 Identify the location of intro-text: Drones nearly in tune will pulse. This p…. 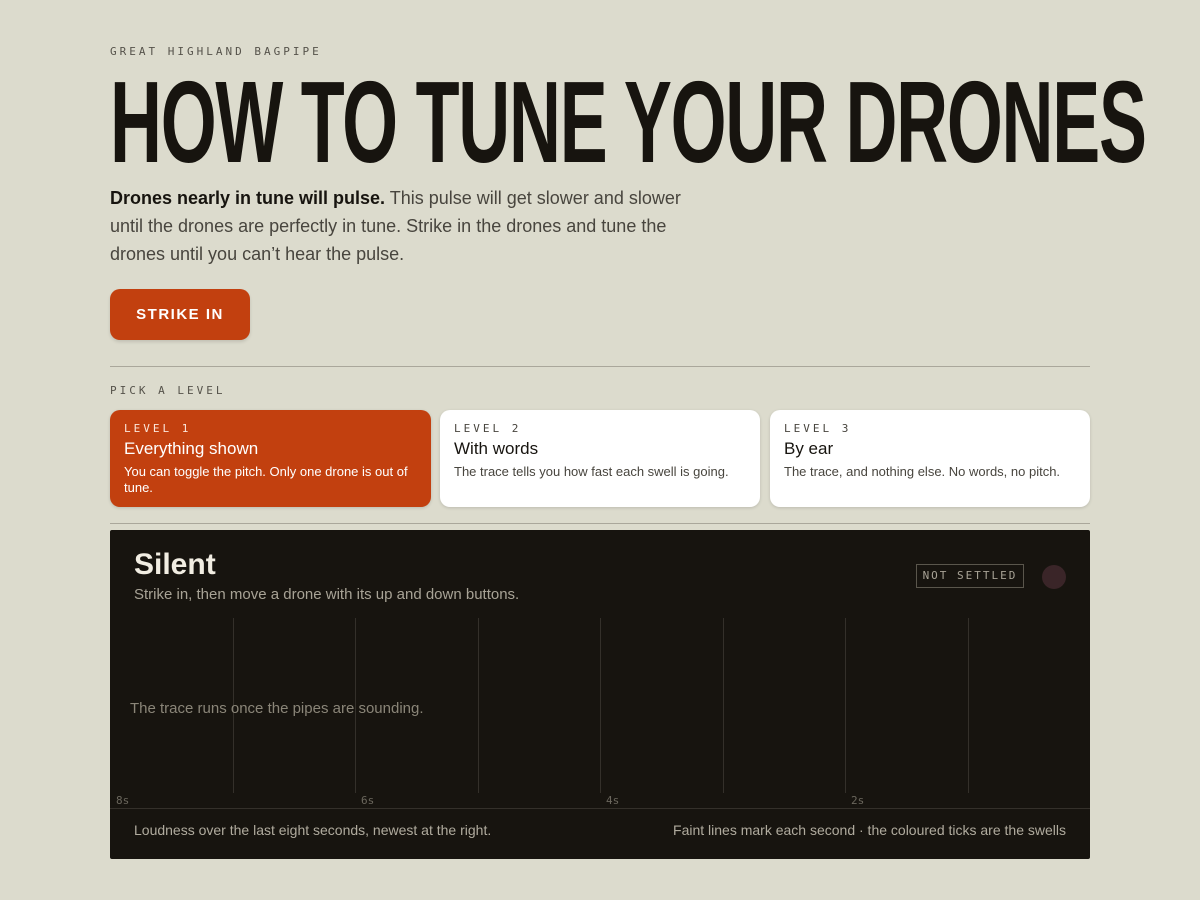
(405, 226).